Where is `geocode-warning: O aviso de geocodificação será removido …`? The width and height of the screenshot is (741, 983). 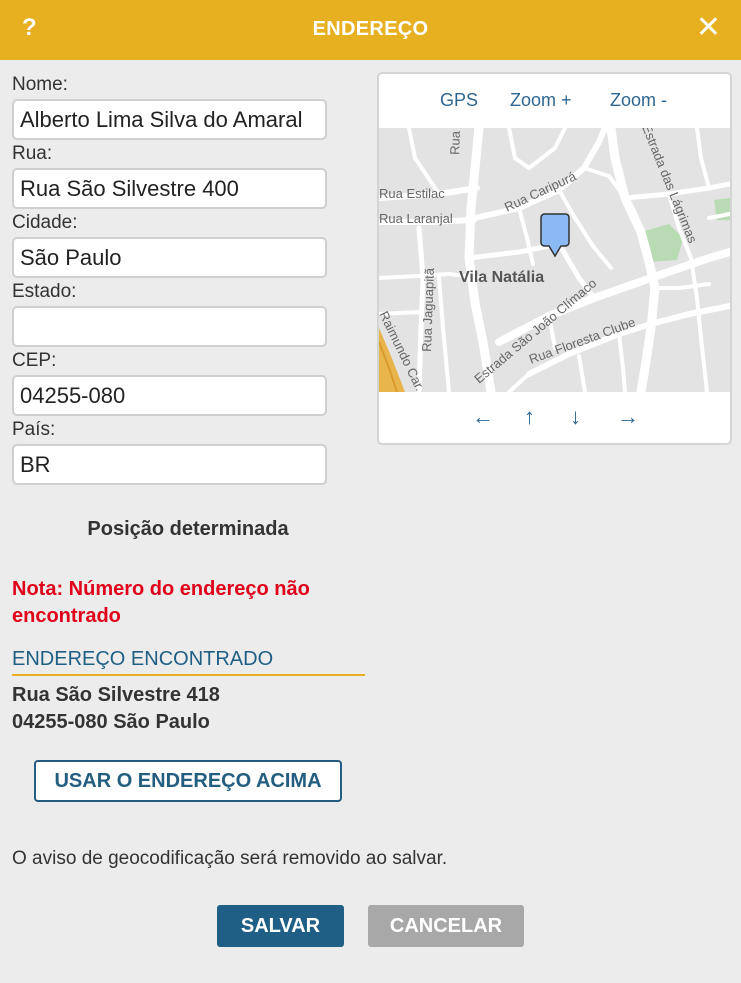
geocode-warning: O aviso de geocodificação será removido … is located at coordinates (230, 858).